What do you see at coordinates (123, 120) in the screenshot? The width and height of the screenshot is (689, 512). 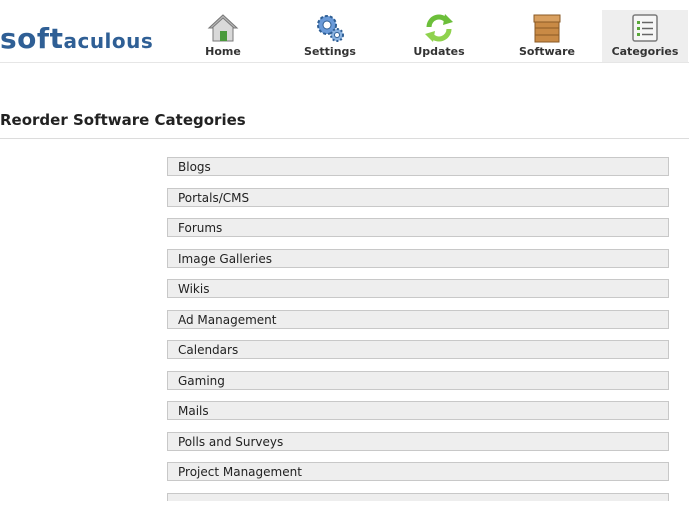 I see `page-title: Reorder Software Categories` at bounding box center [123, 120].